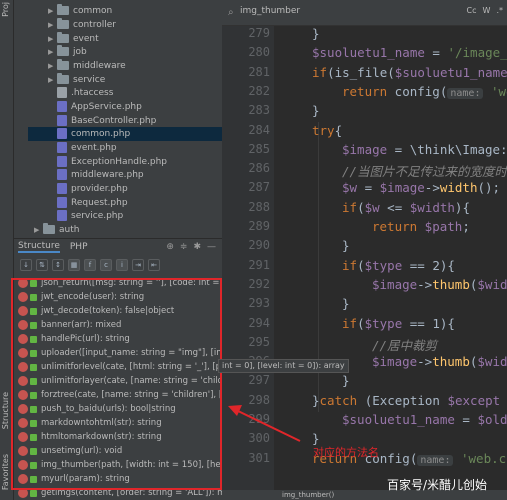 This screenshot has width=507, height=500. What do you see at coordinates (264, 423) in the screenshot?
I see `annotation-arrow` at bounding box center [264, 423].